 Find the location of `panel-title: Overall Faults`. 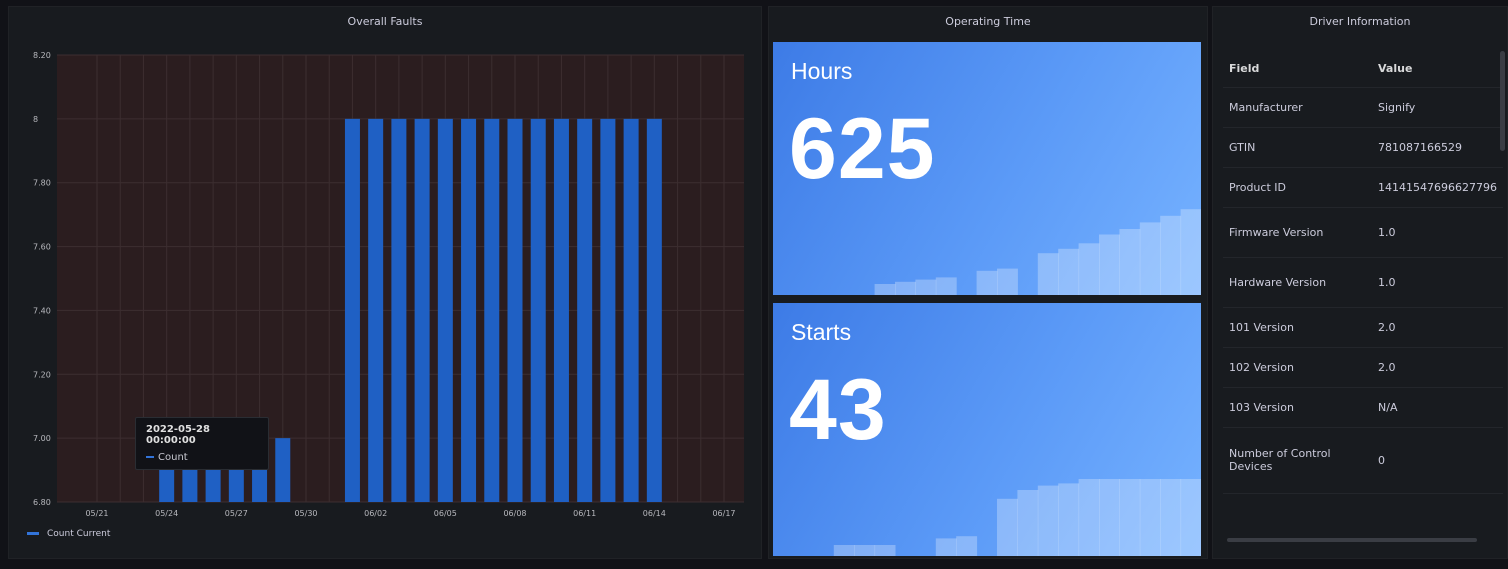

panel-title: Overall Faults is located at coordinates (385, 22).